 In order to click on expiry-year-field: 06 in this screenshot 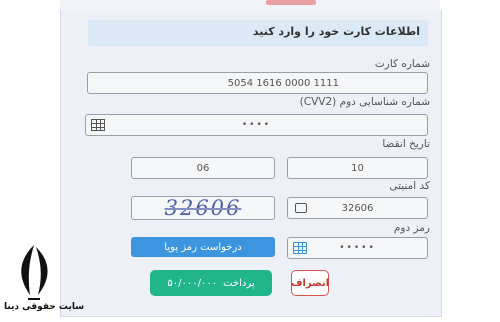, I will do `click(203, 168)`.